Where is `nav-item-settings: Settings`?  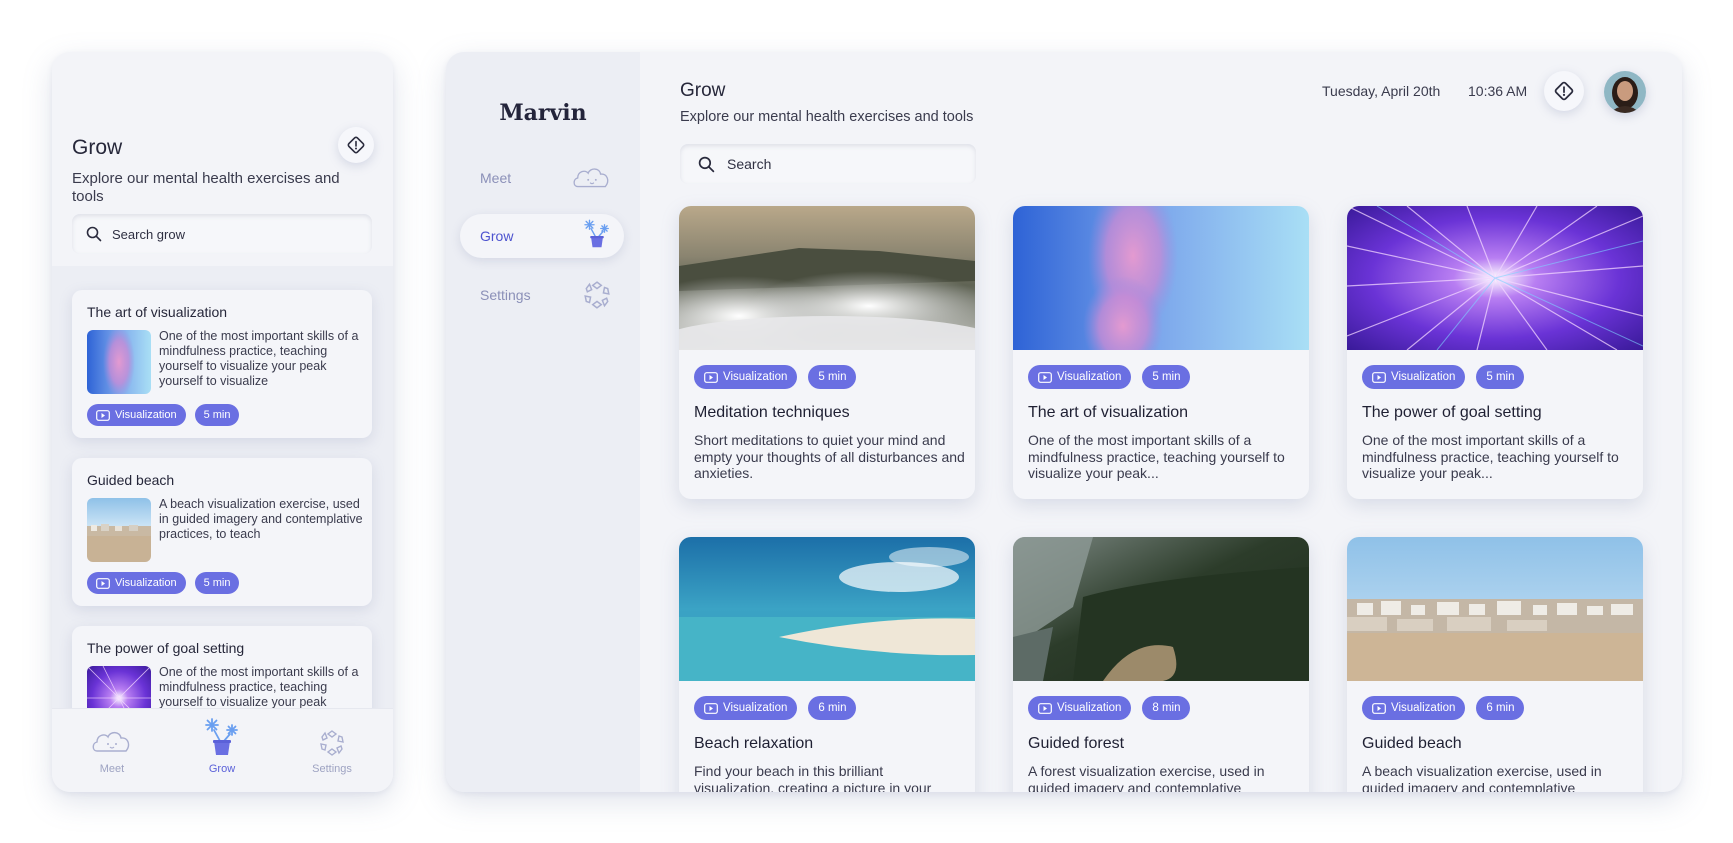
nav-item-settings: Settings is located at coordinates (332, 750).